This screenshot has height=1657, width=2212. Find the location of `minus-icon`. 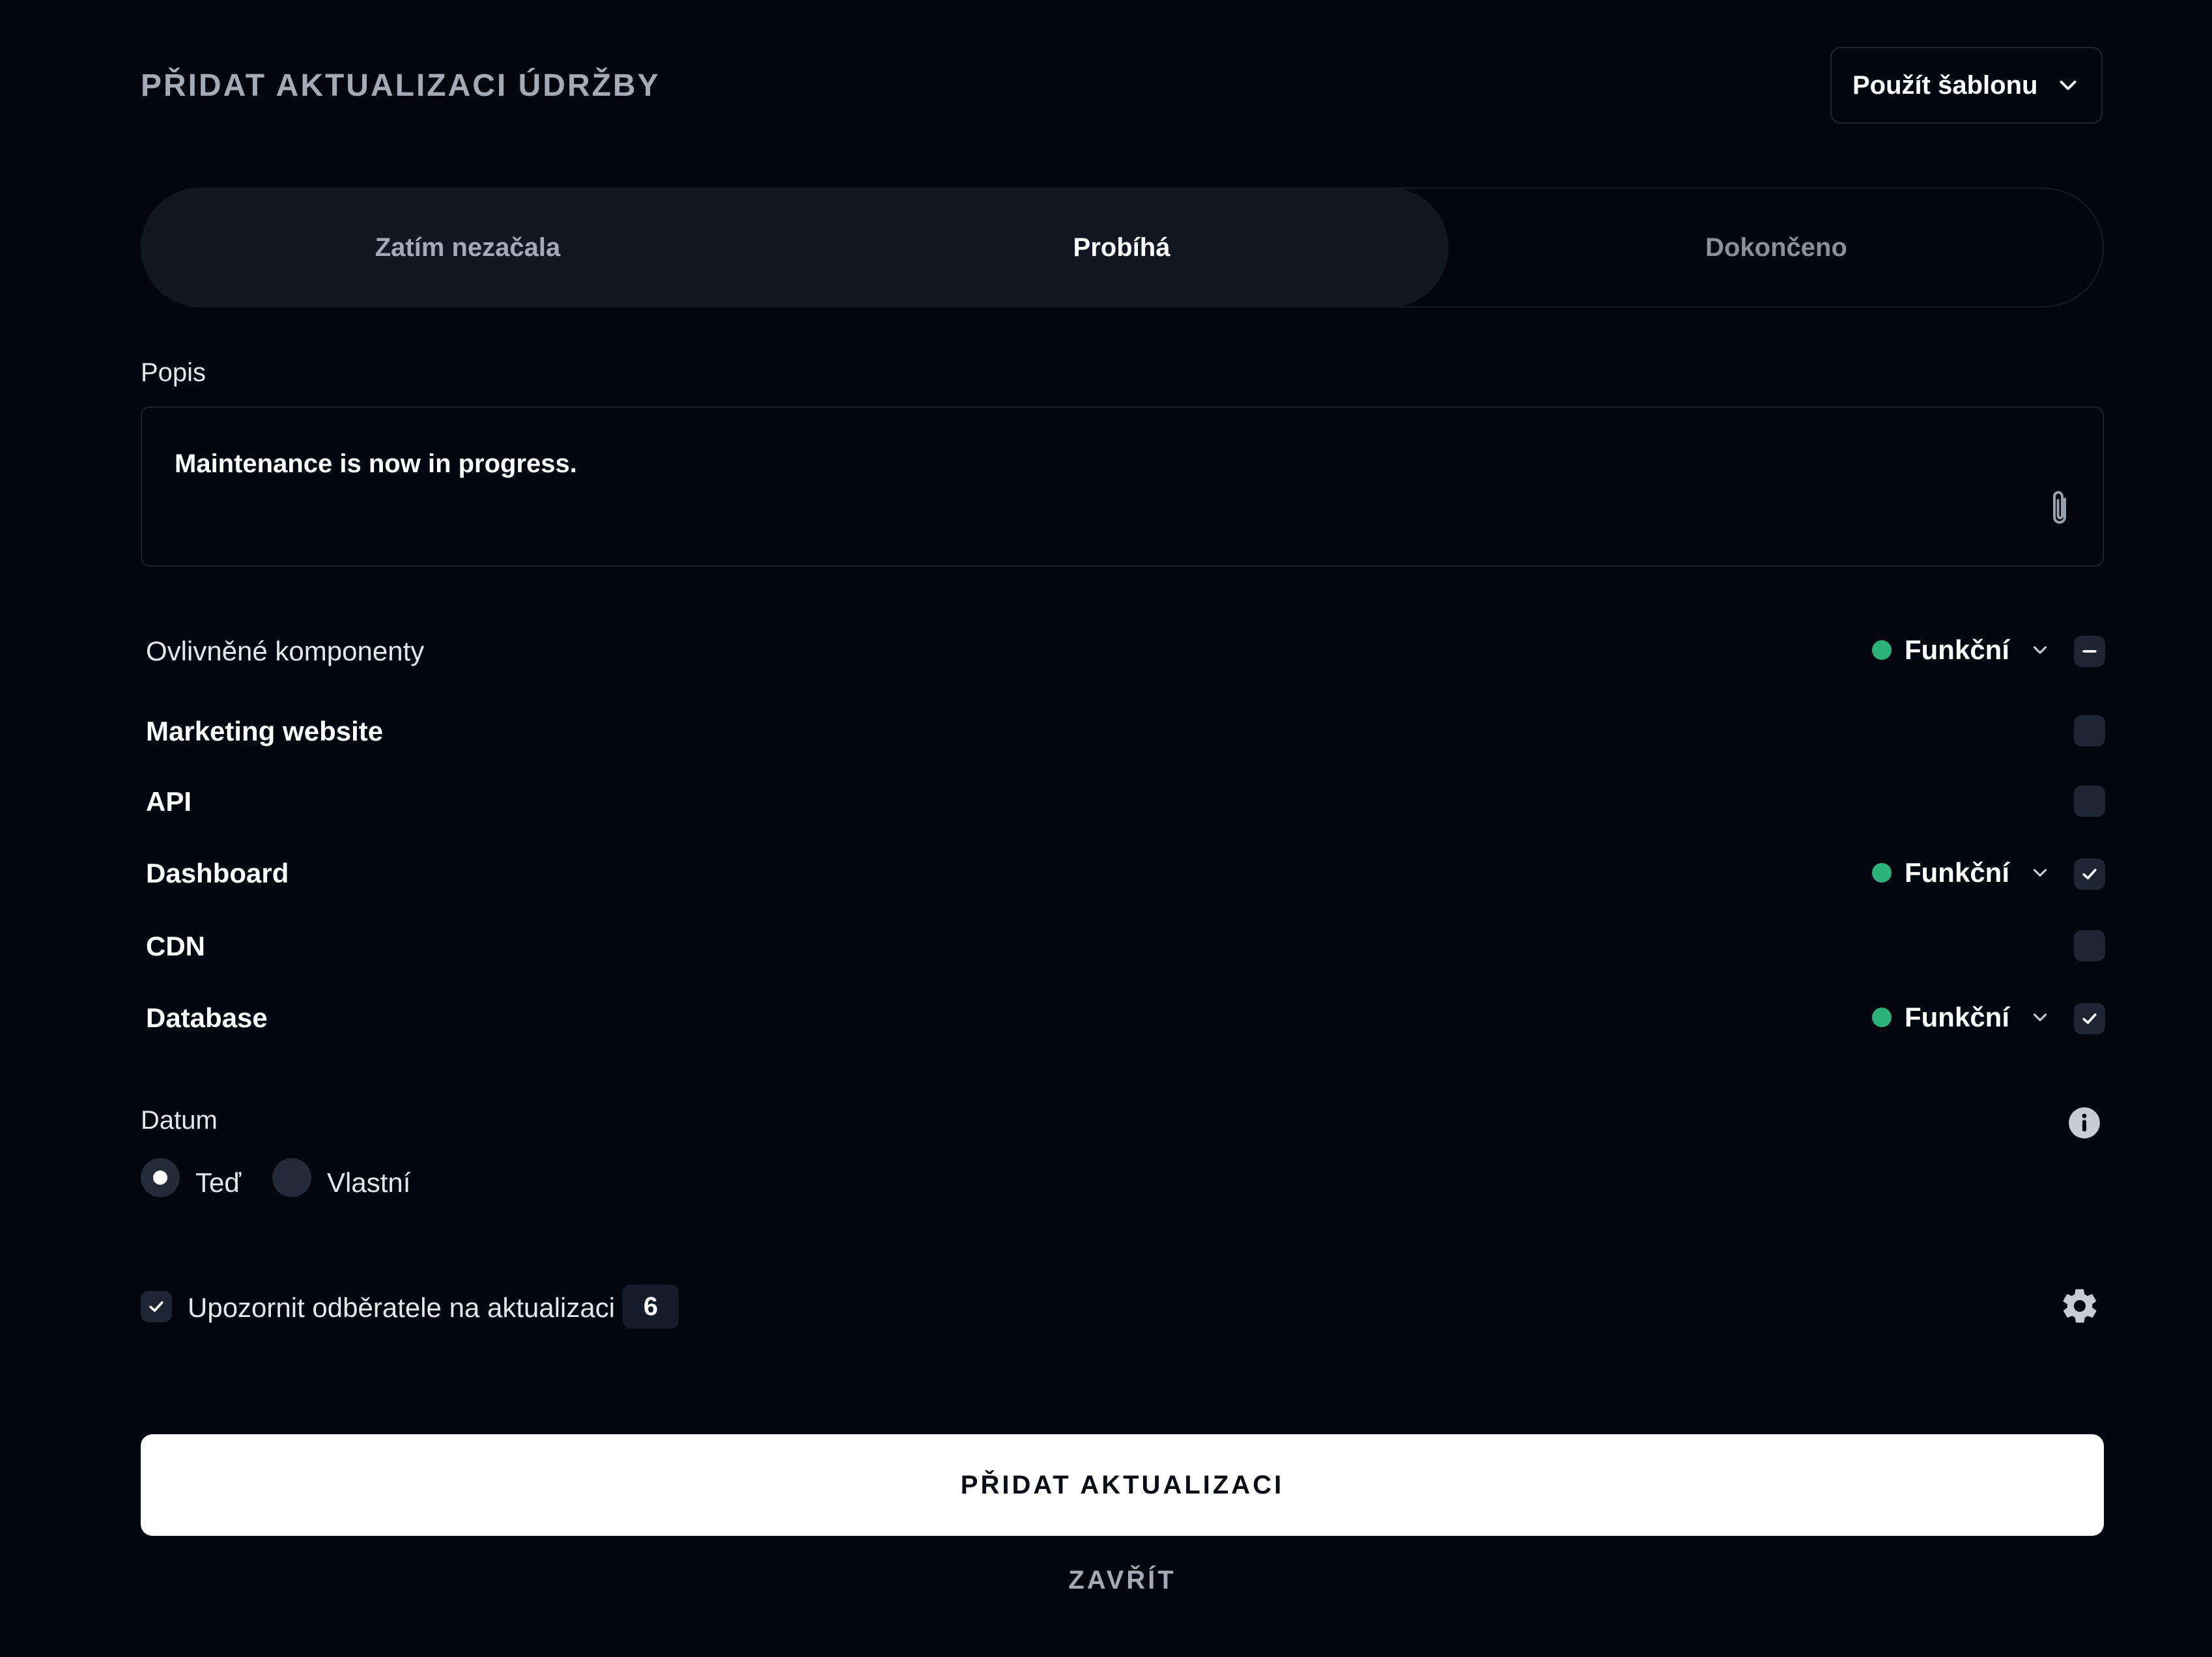

minus-icon is located at coordinates (2089, 651).